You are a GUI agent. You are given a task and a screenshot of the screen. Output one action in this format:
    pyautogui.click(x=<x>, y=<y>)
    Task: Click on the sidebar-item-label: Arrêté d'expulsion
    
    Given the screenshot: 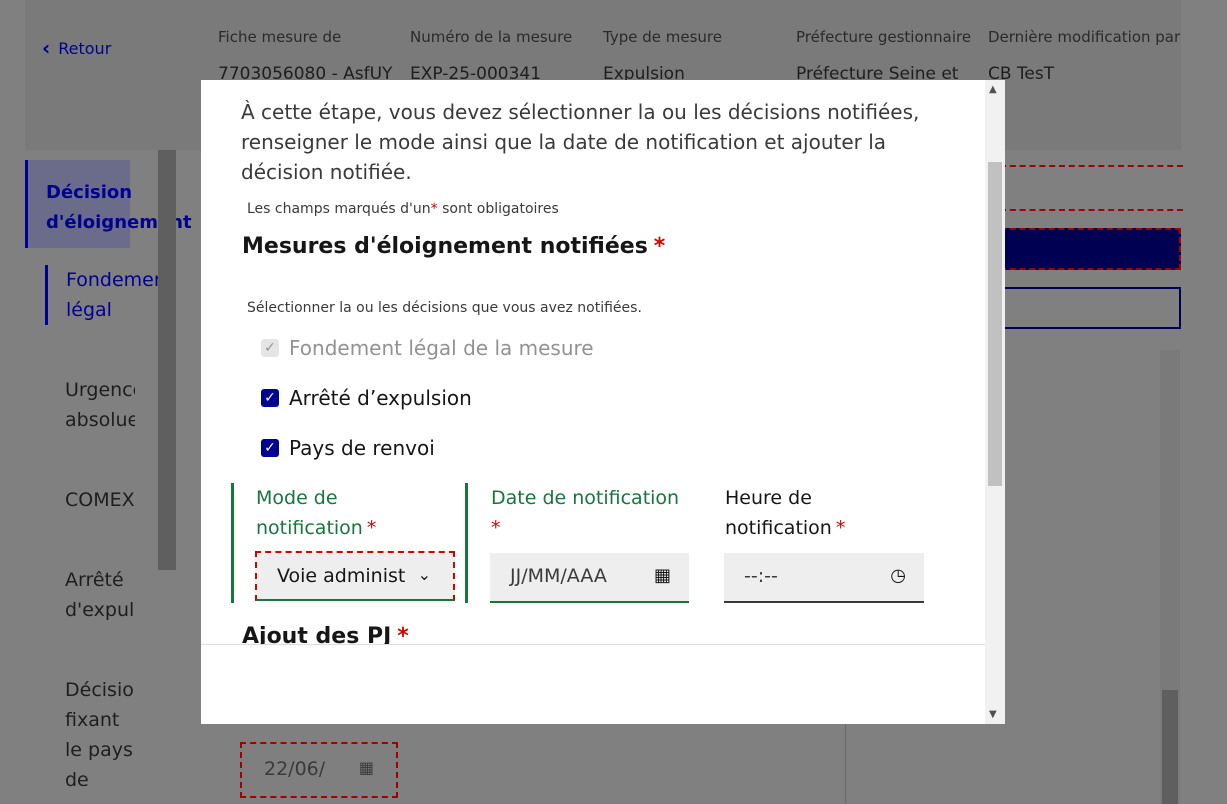 What is the action you would take?
    pyautogui.click(x=100, y=595)
    